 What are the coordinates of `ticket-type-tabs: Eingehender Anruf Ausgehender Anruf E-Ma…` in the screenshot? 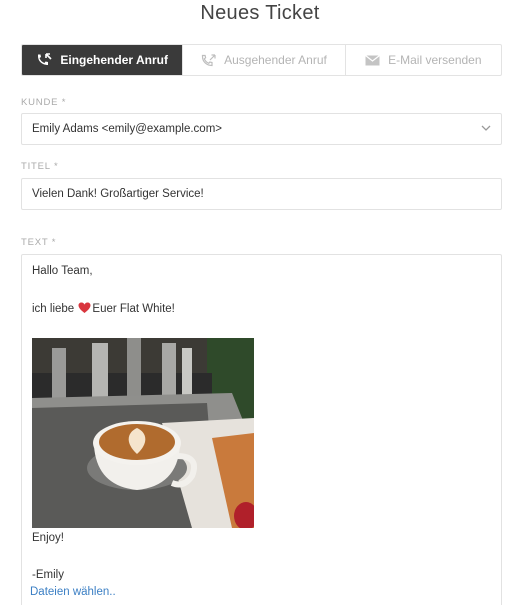 It's located at (261, 60).